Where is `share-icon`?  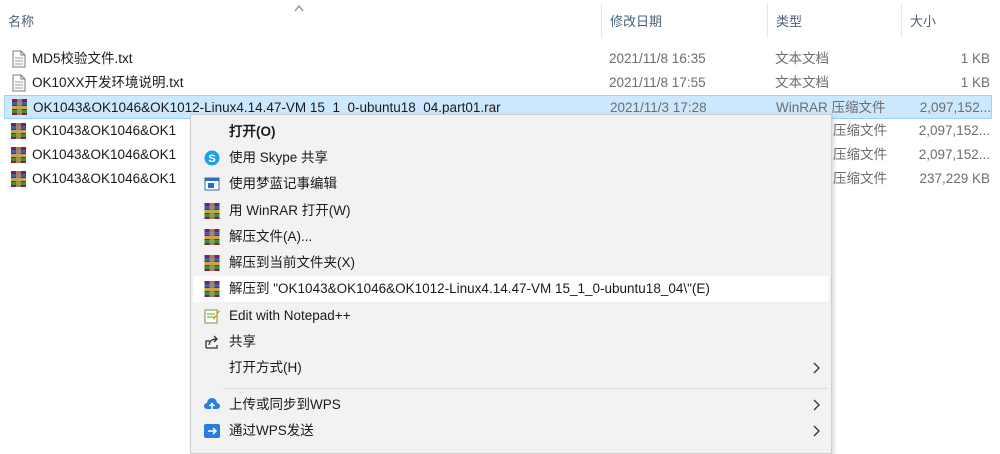
share-icon is located at coordinates (211, 342).